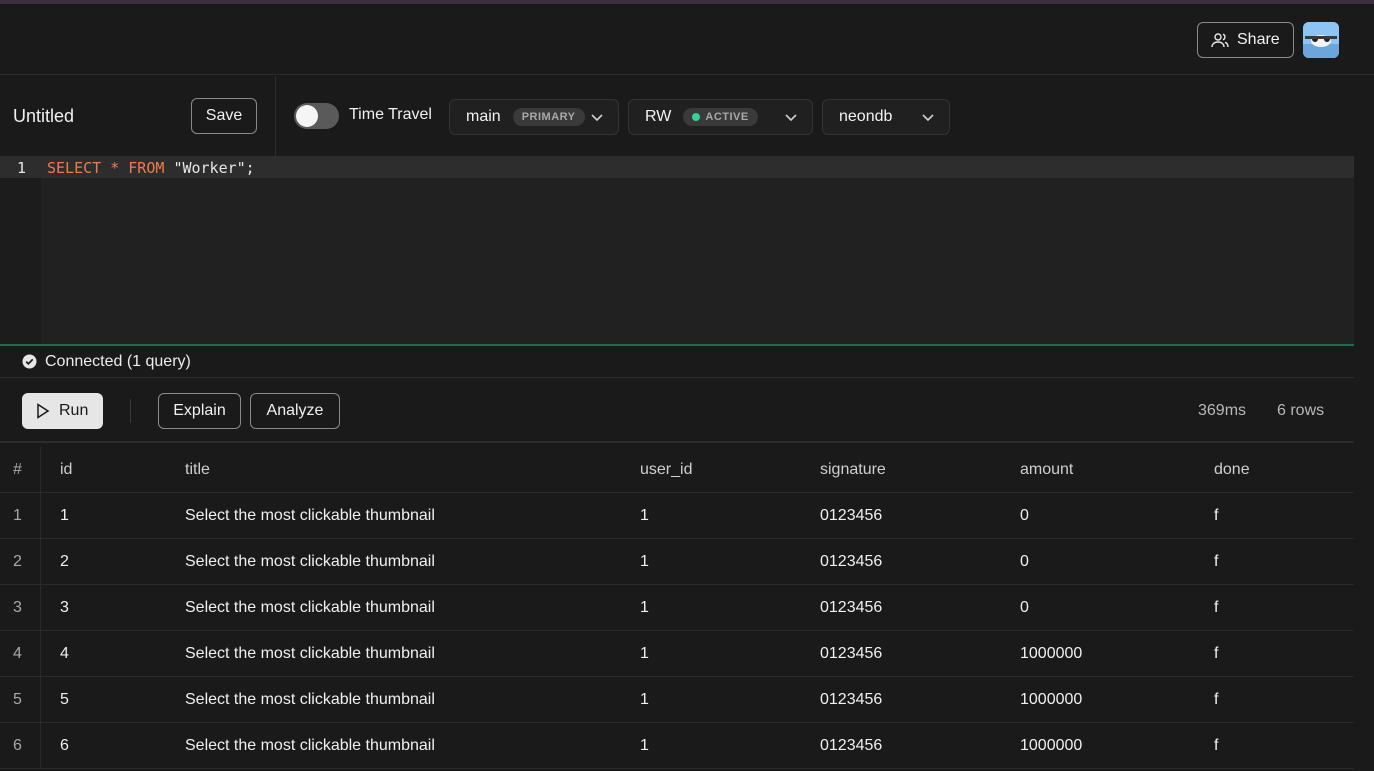 The image size is (1374, 771). Describe the element at coordinates (64, 515) in the screenshot. I see `cell-id: 1` at that location.